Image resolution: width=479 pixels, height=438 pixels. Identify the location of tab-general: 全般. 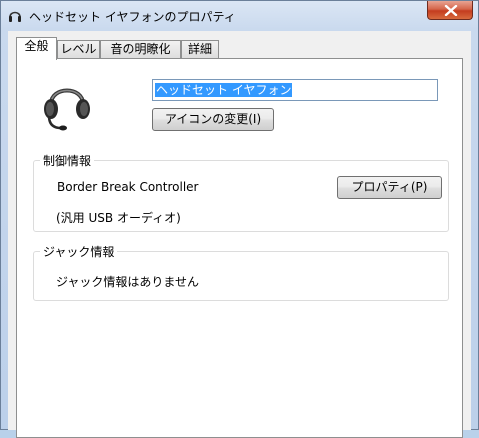
(36, 48).